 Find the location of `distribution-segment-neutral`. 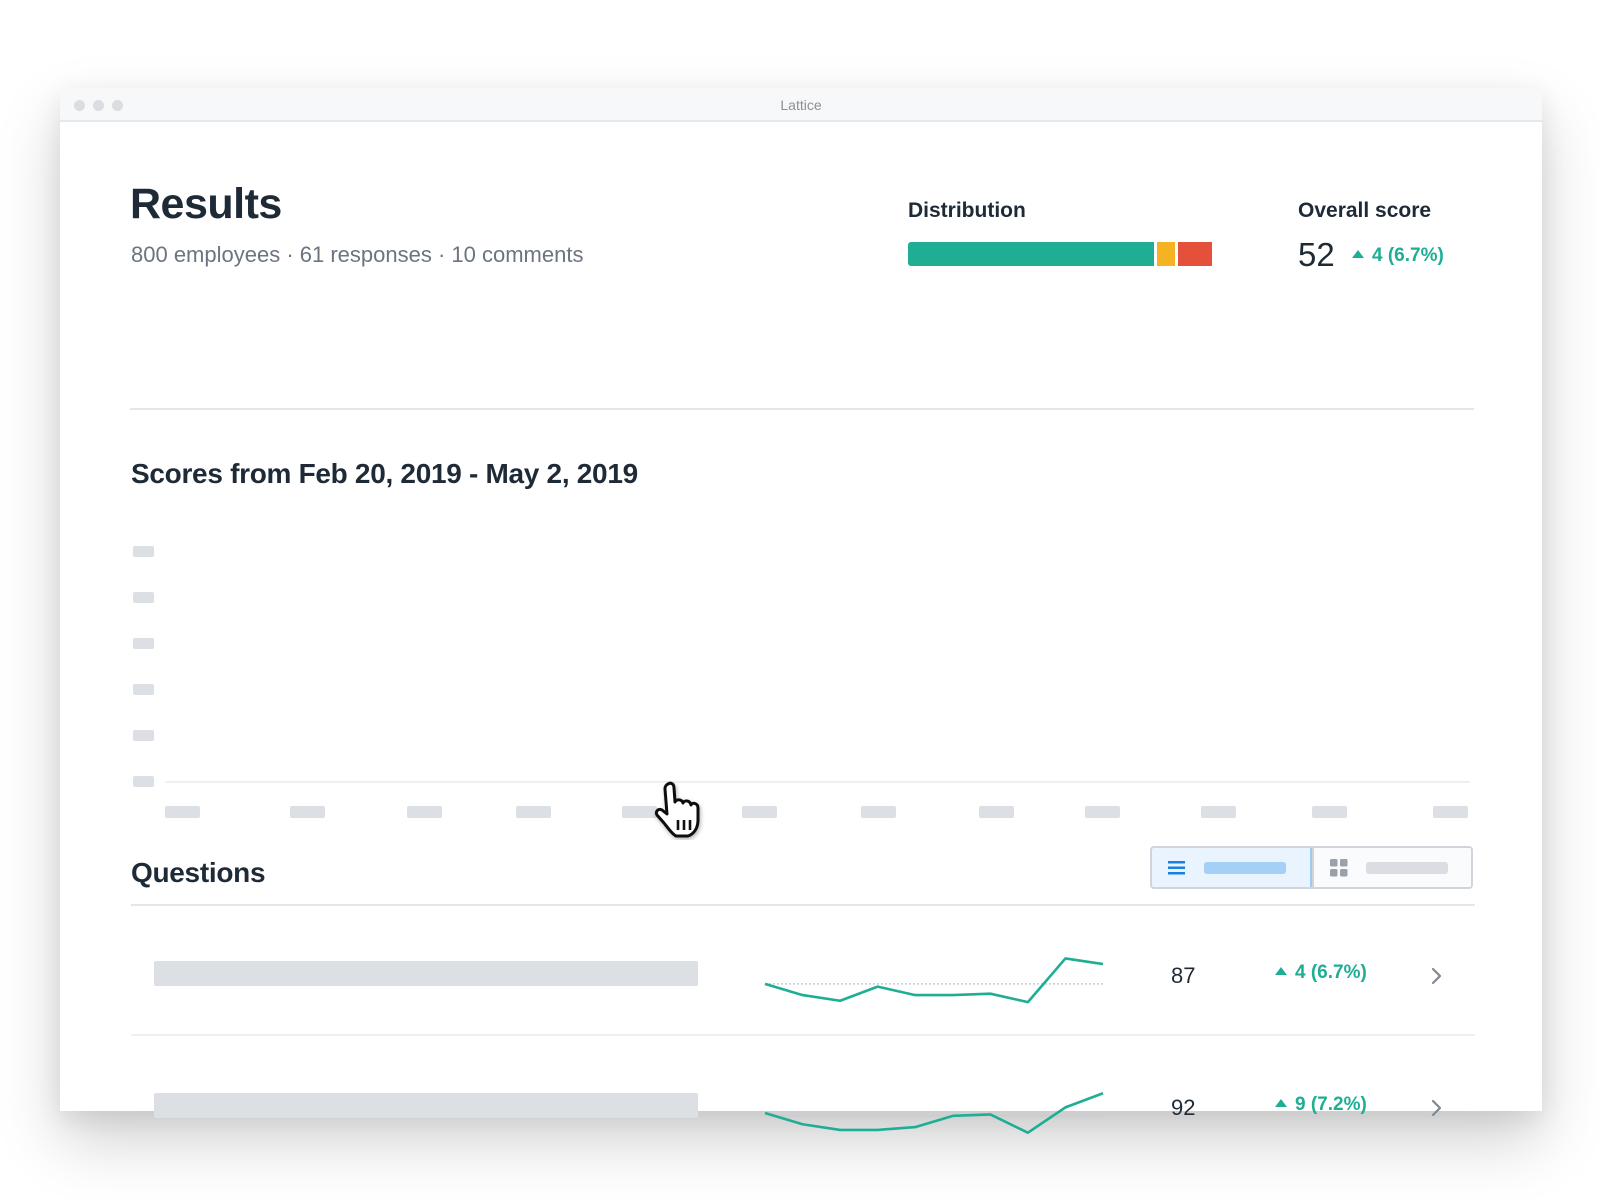

distribution-segment-neutral is located at coordinates (1166, 254).